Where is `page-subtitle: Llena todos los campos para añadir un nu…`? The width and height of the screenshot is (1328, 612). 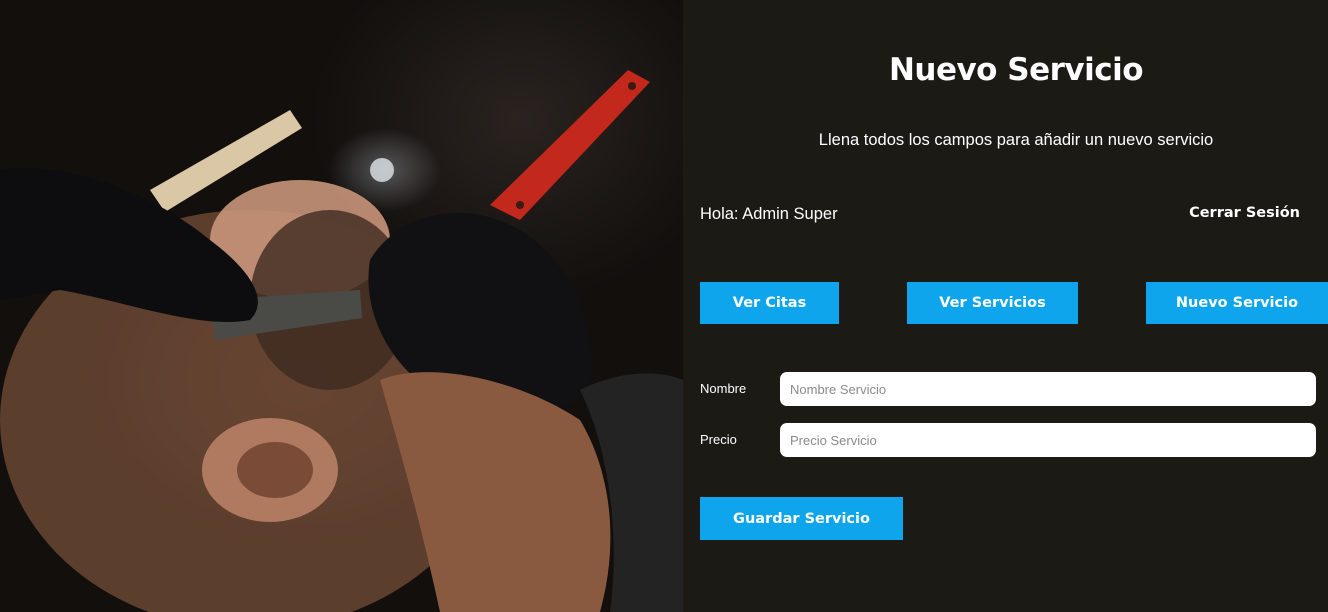 page-subtitle: Llena todos los campos para añadir un nu… is located at coordinates (1016, 140).